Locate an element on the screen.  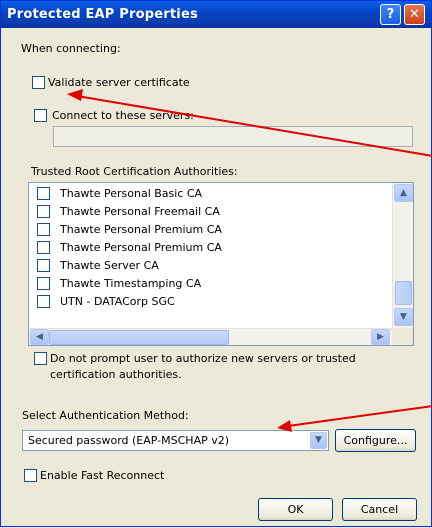
annotation-arrow-auth-method is located at coordinates (354, 418).